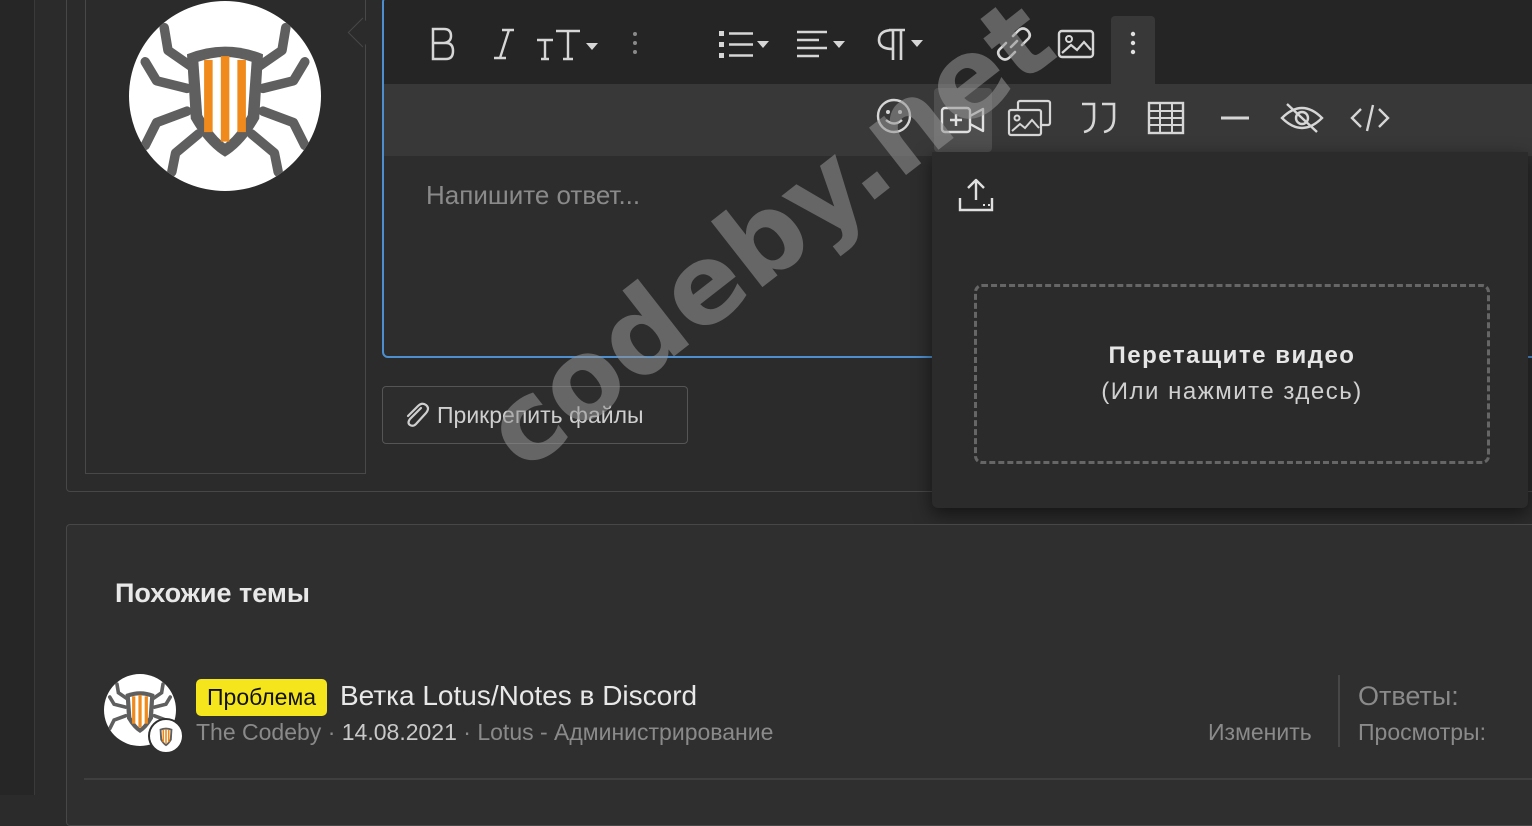 Image resolution: width=1532 pixels, height=826 pixels. What do you see at coordinates (1014, 44) in the screenshot?
I see `link-icon` at bounding box center [1014, 44].